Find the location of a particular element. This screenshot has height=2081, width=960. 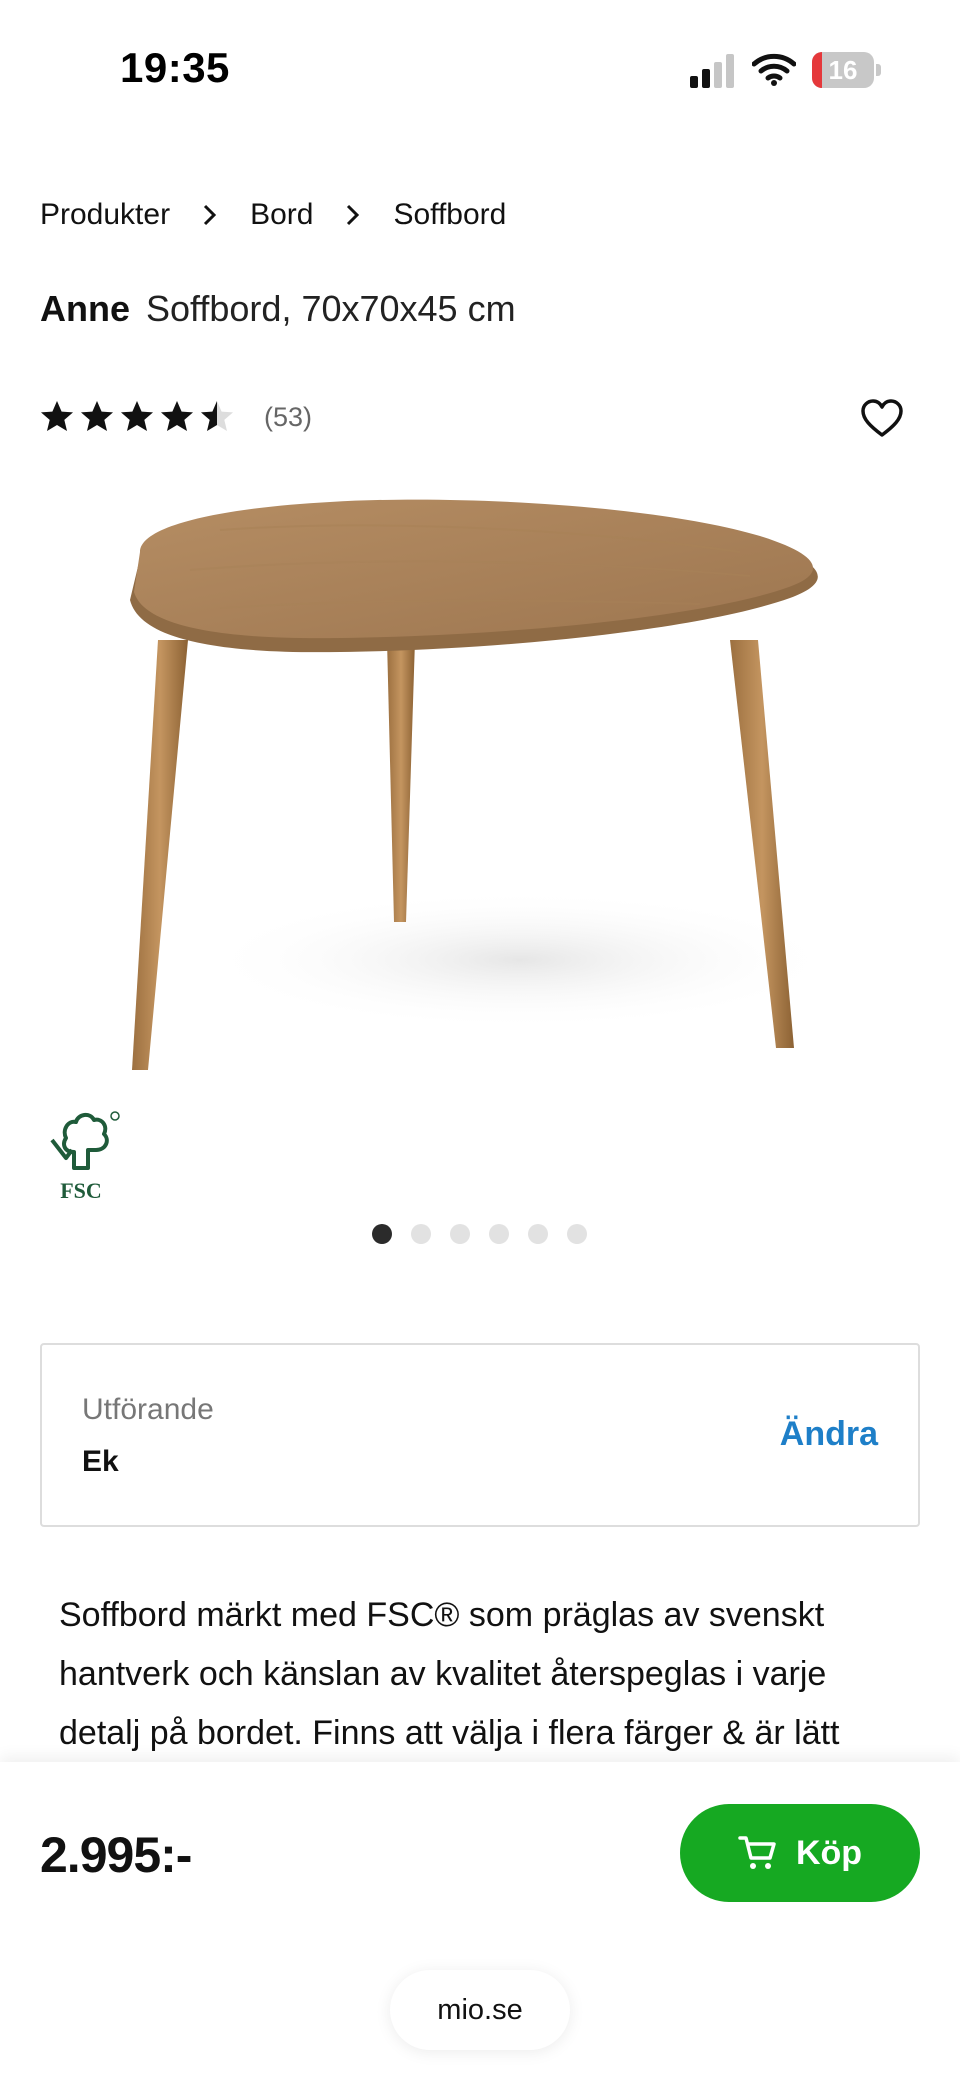

breadcrumb: Produkter Bord Soffbord is located at coordinates (273, 215).